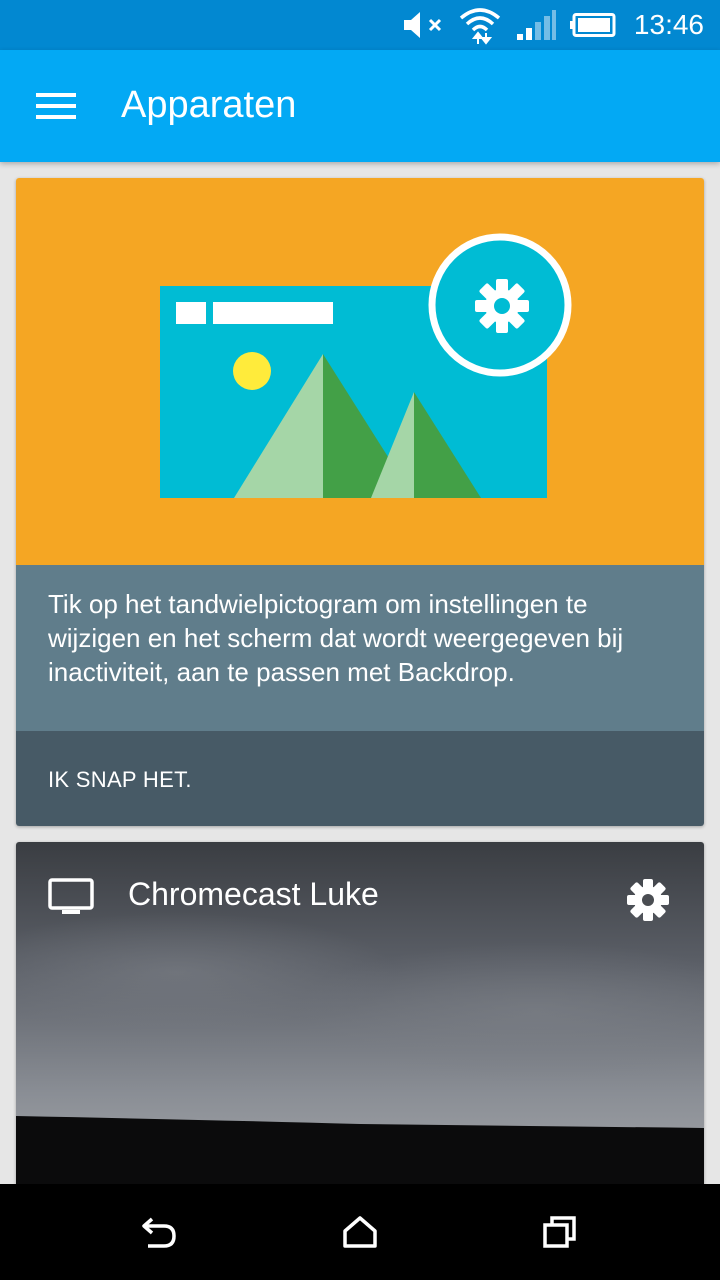 This screenshot has width=720, height=1280. I want to click on status-bar: 13:46, so click(360, 25).